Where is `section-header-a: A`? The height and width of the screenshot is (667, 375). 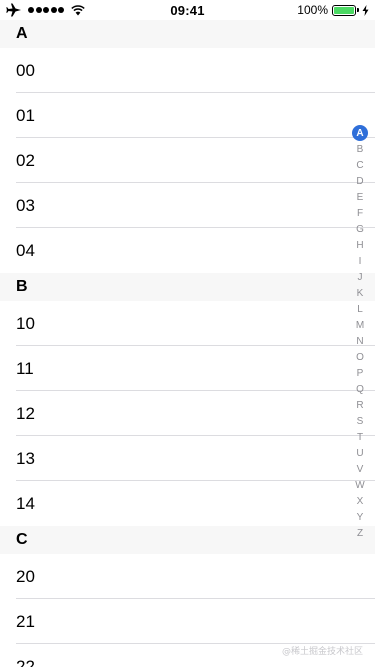 section-header-a: A is located at coordinates (187, 34).